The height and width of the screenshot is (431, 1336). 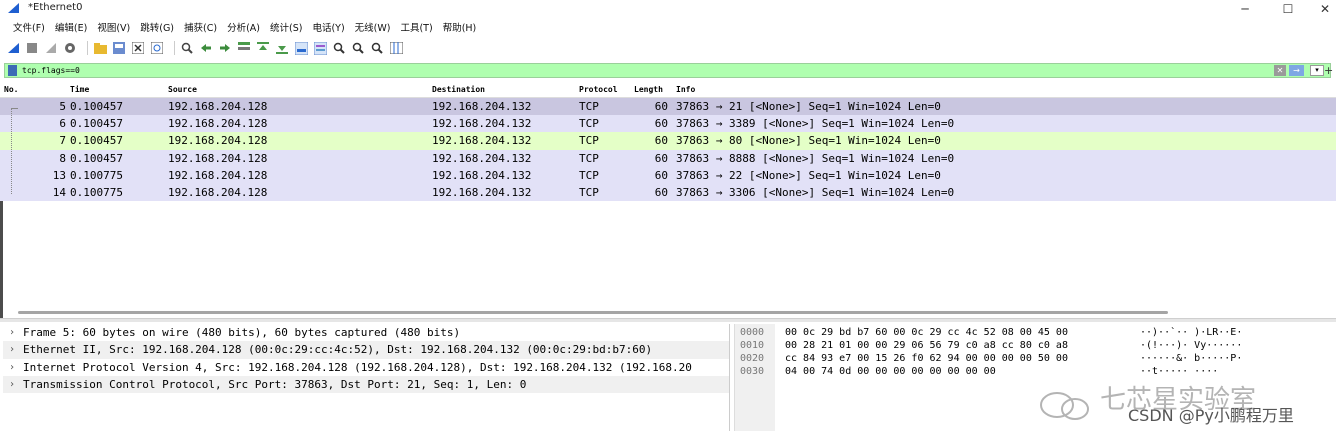 I want to click on packet-time: 0.100775, so click(x=96, y=175).